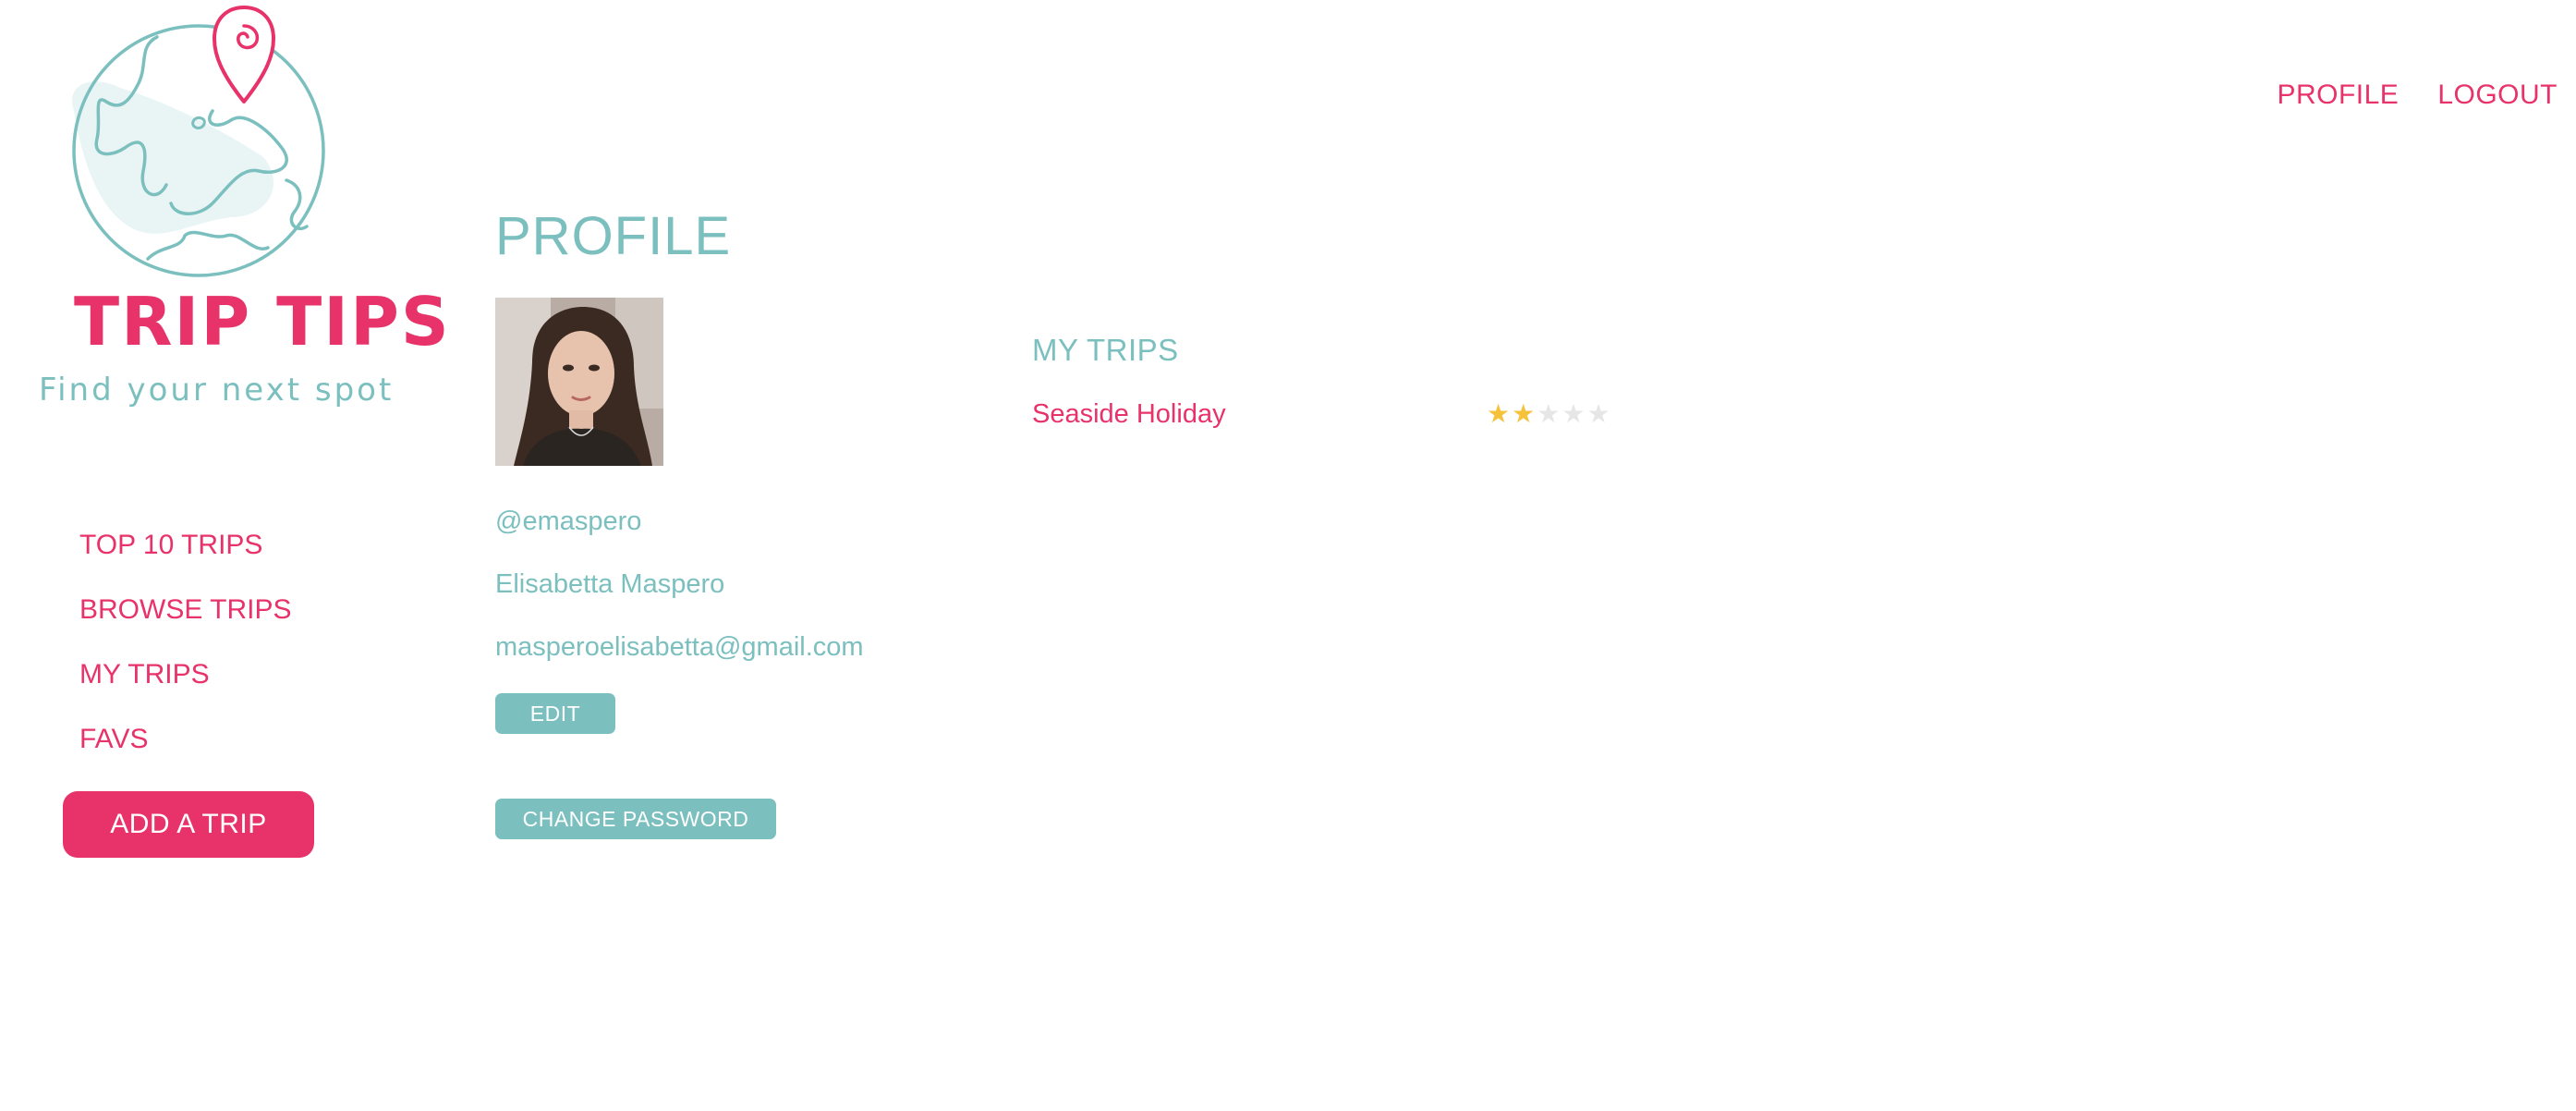 This screenshot has height=1111, width=2576. Describe the element at coordinates (610, 584) in the screenshot. I see `profile-full-name: Elisabetta Maspero` at that location.